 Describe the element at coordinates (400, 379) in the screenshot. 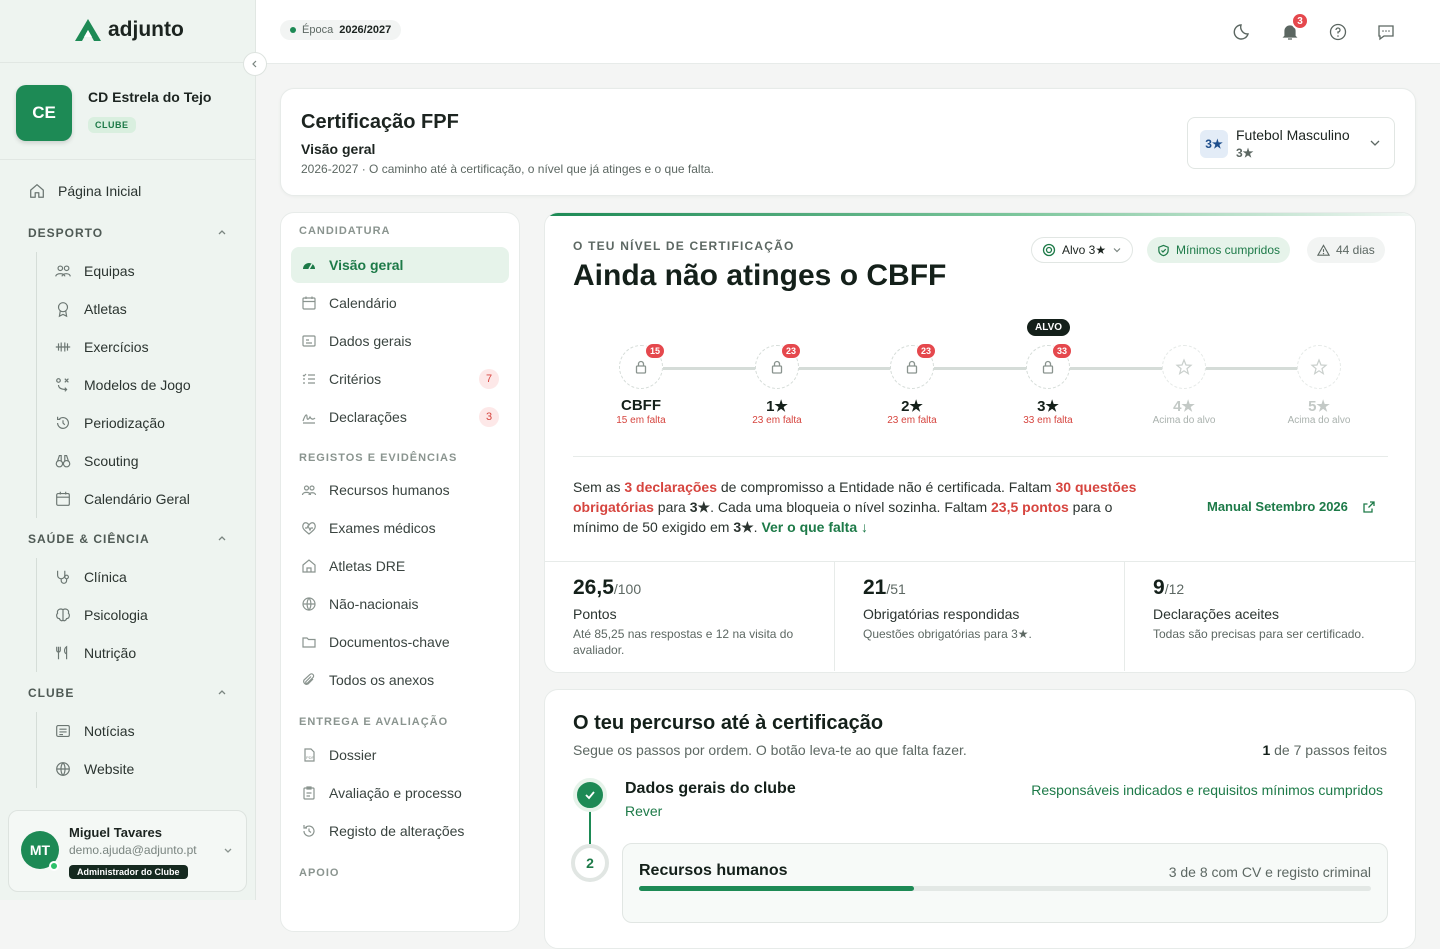

I see `subnav-item-criterios: Critérios 7` at that location.